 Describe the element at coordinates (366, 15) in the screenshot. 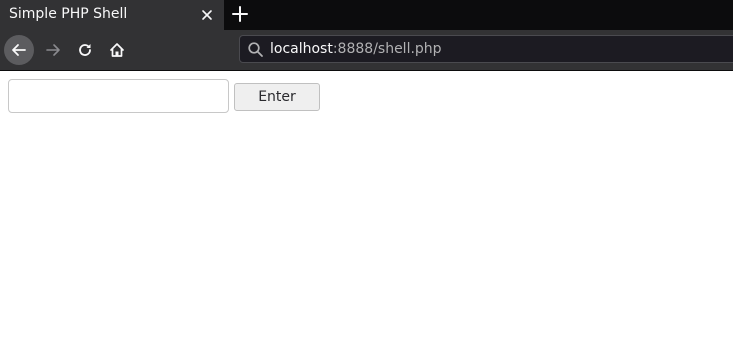

I see `tab-strip: Simple PHP Shell` at that location.